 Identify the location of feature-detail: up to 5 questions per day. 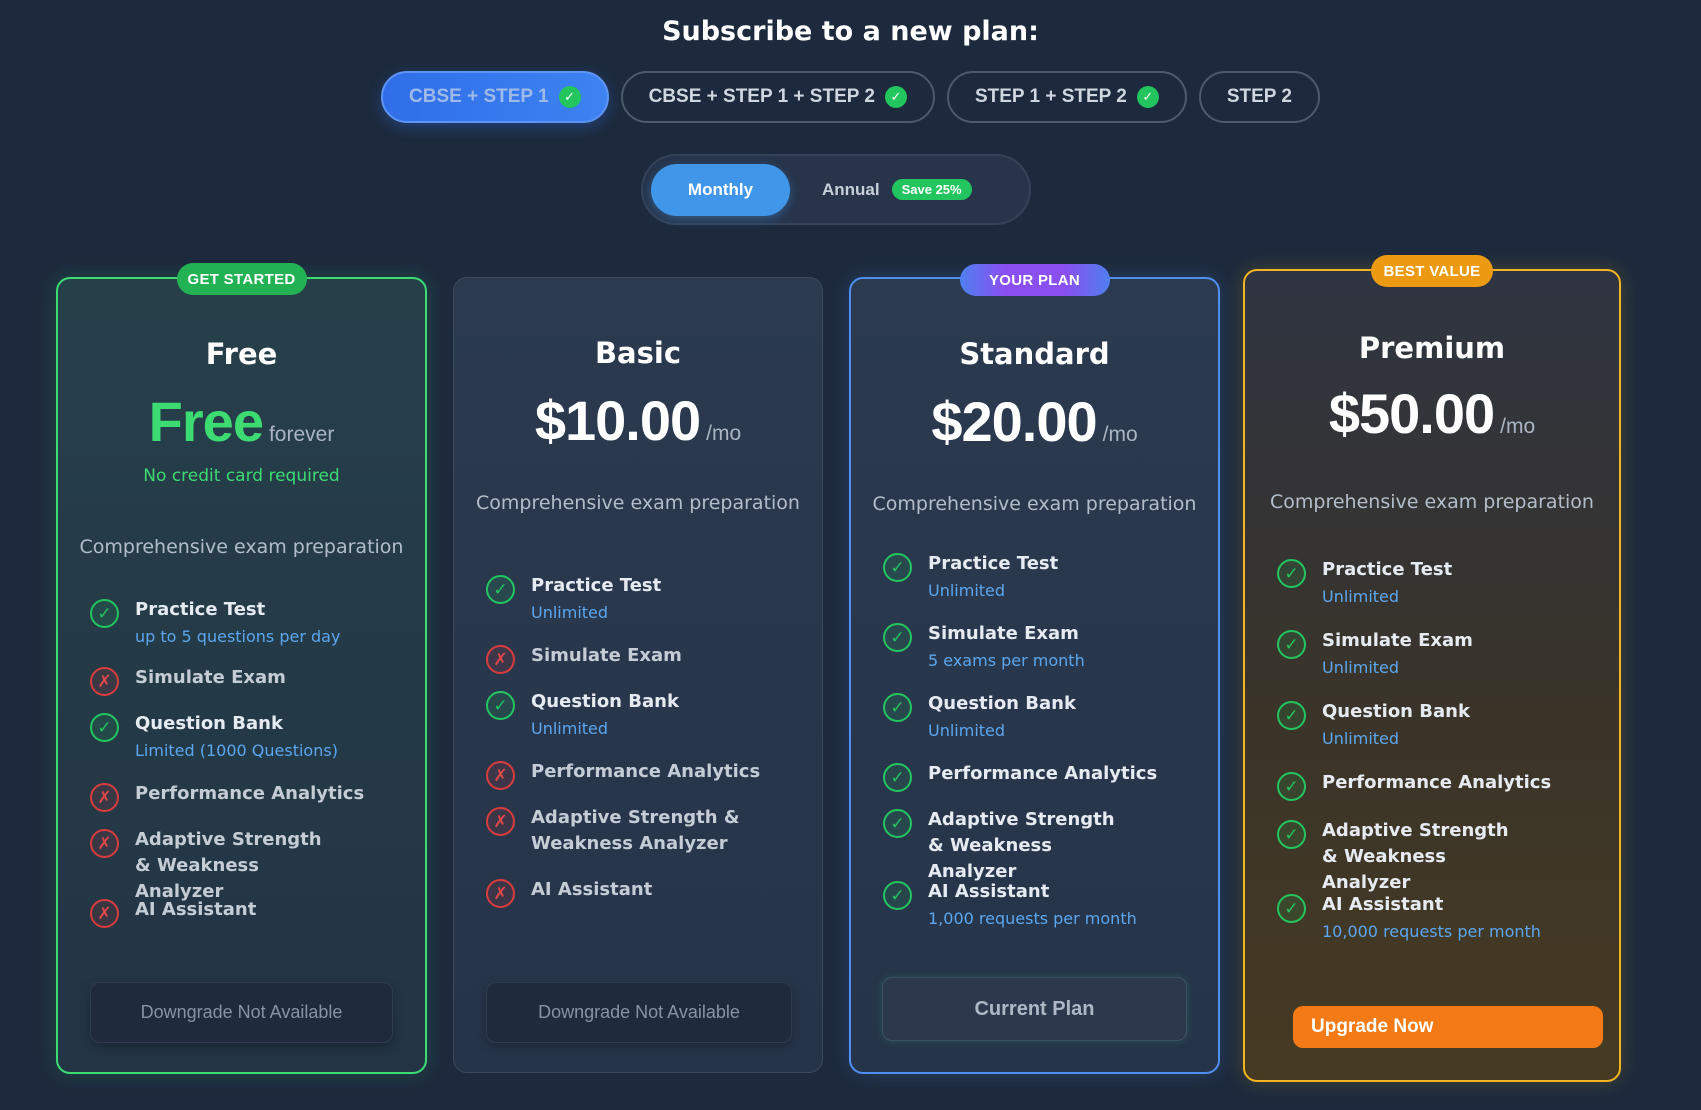
(238, 636).